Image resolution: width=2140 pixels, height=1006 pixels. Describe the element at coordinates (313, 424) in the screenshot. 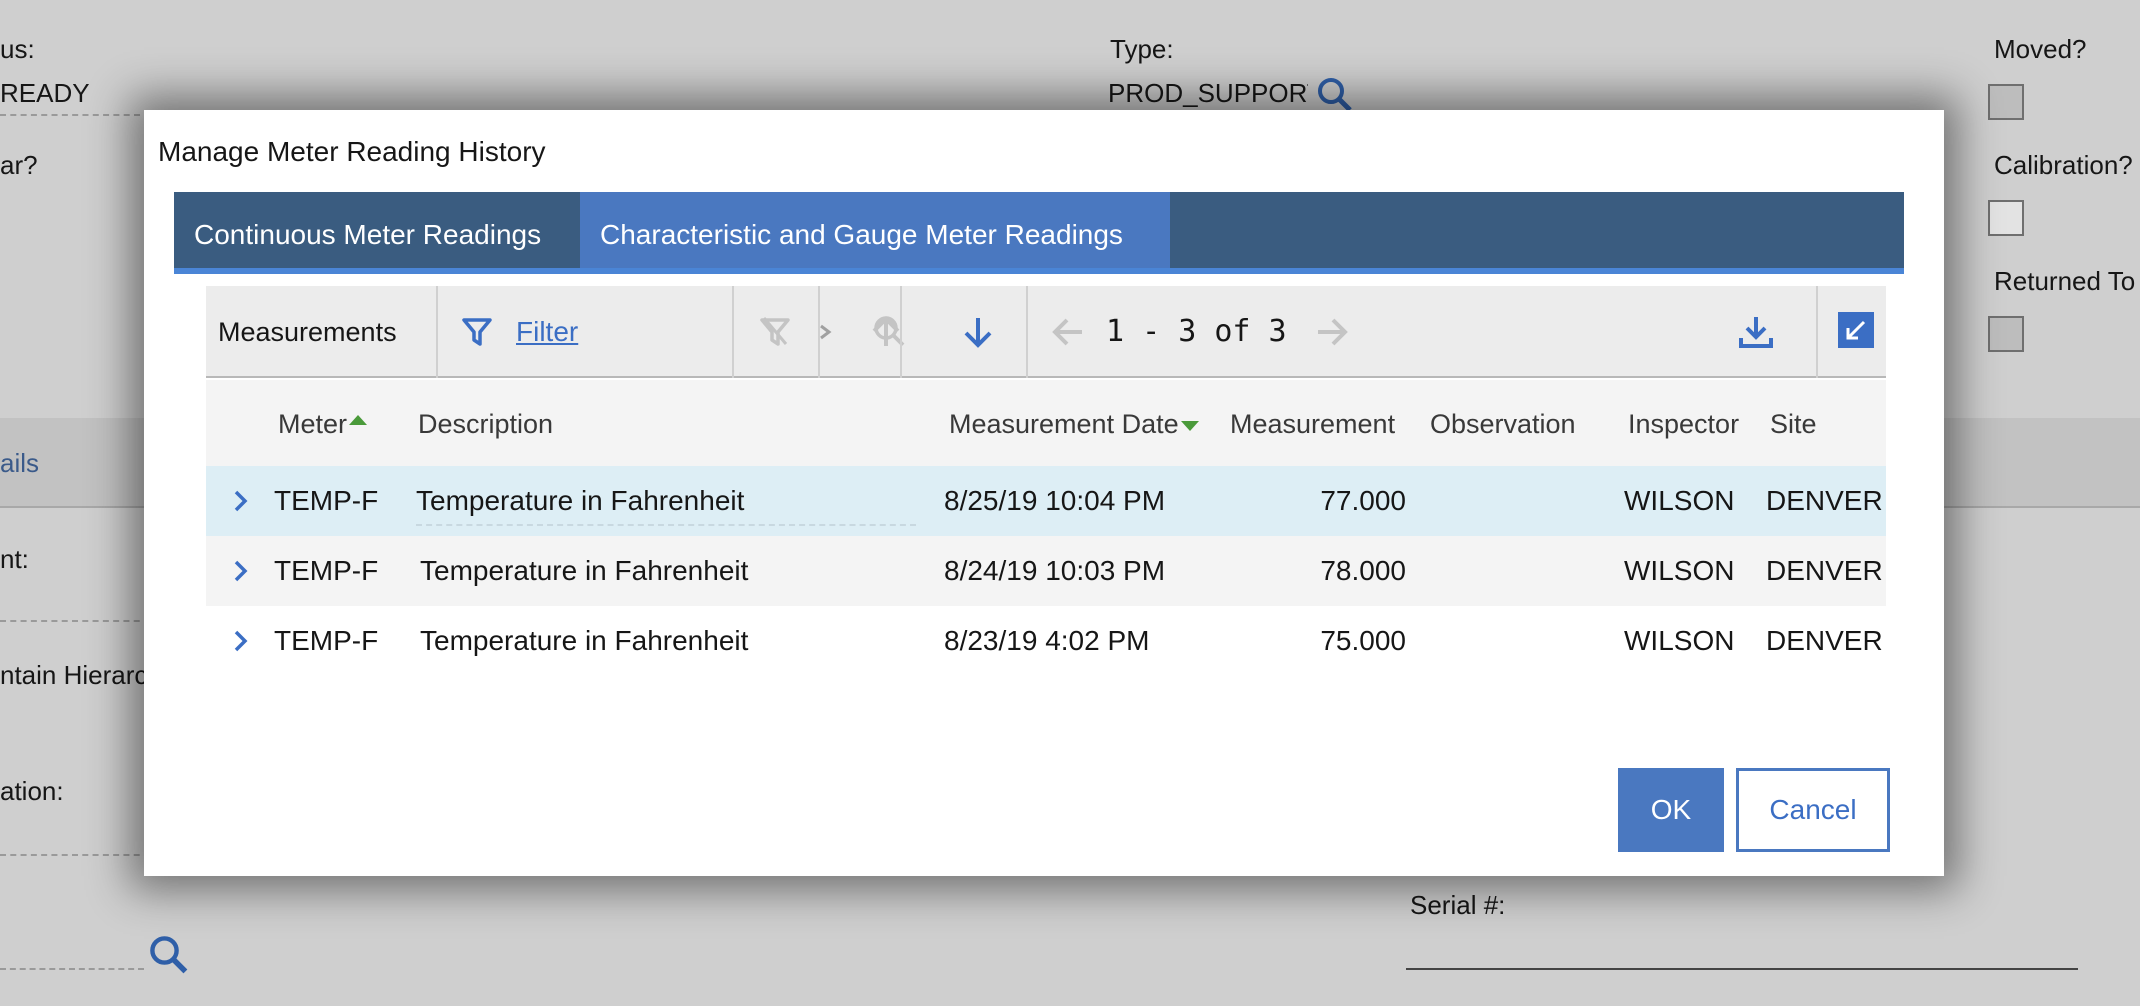

I see `column-header-meter-label: Meter` at that location.